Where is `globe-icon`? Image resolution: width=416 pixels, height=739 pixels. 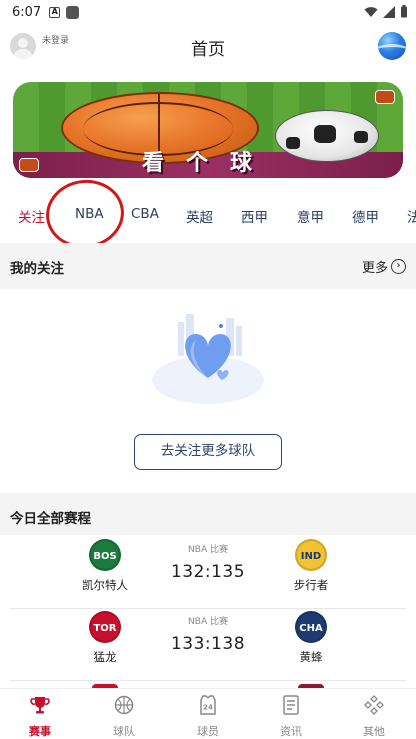
globe-icon is located at coordinates (392, 46).